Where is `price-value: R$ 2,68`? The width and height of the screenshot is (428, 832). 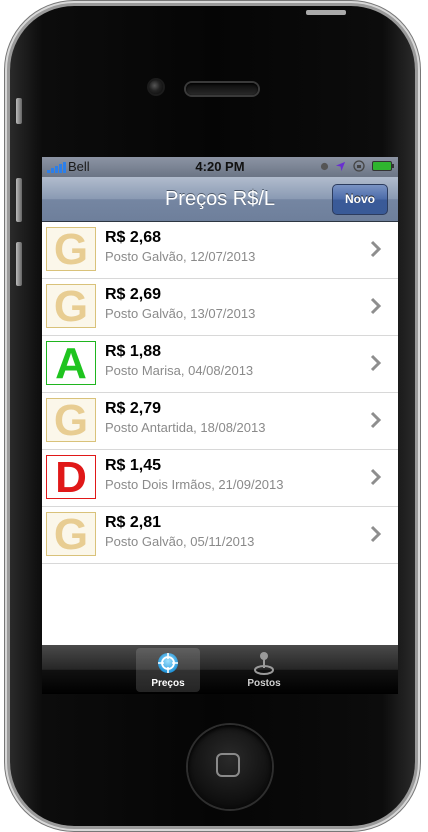
price-value: R$ 2,68 is located at coordinates (133, 237).